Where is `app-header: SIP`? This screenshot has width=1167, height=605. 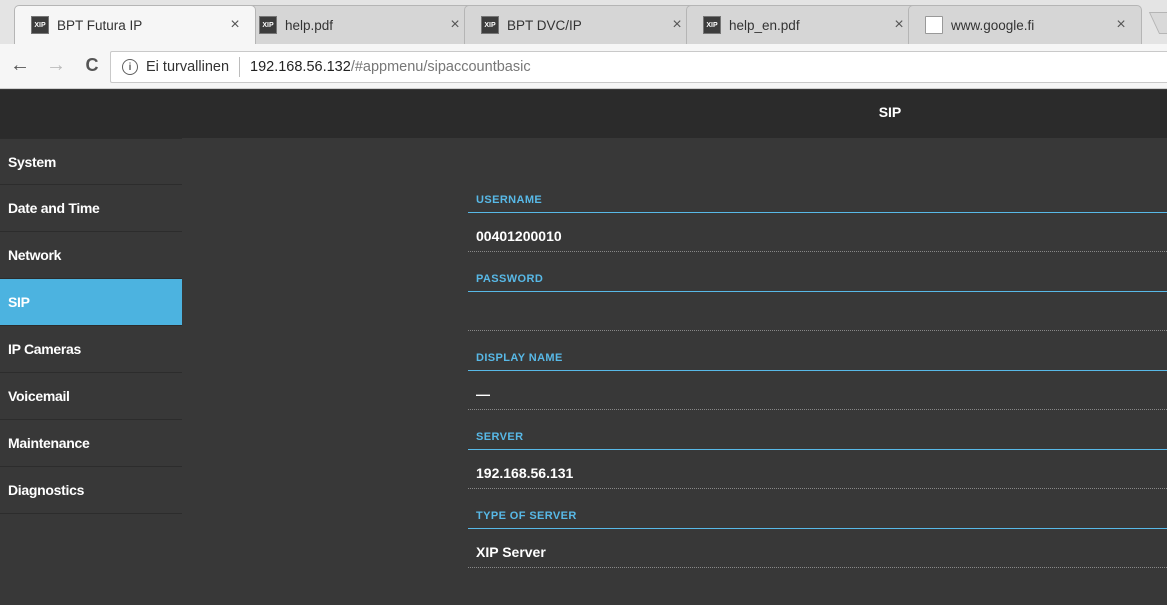 app-header: SIP is located at coordinates (583, 114).